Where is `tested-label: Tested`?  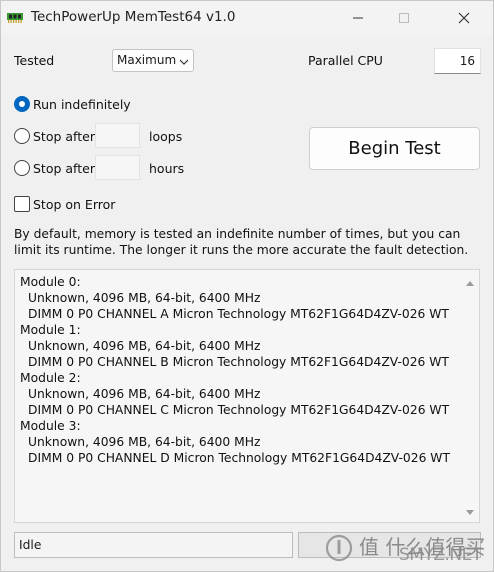 tested-label: Tested is located at coordinates (34, 60).